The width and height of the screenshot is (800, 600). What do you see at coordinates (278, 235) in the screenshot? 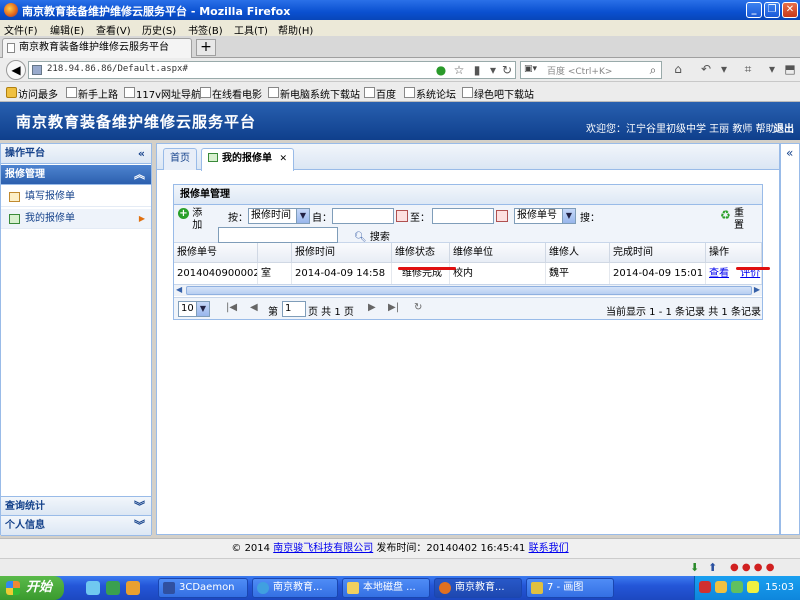
I see `search-keyword-input` at bounding box center [278, 235].